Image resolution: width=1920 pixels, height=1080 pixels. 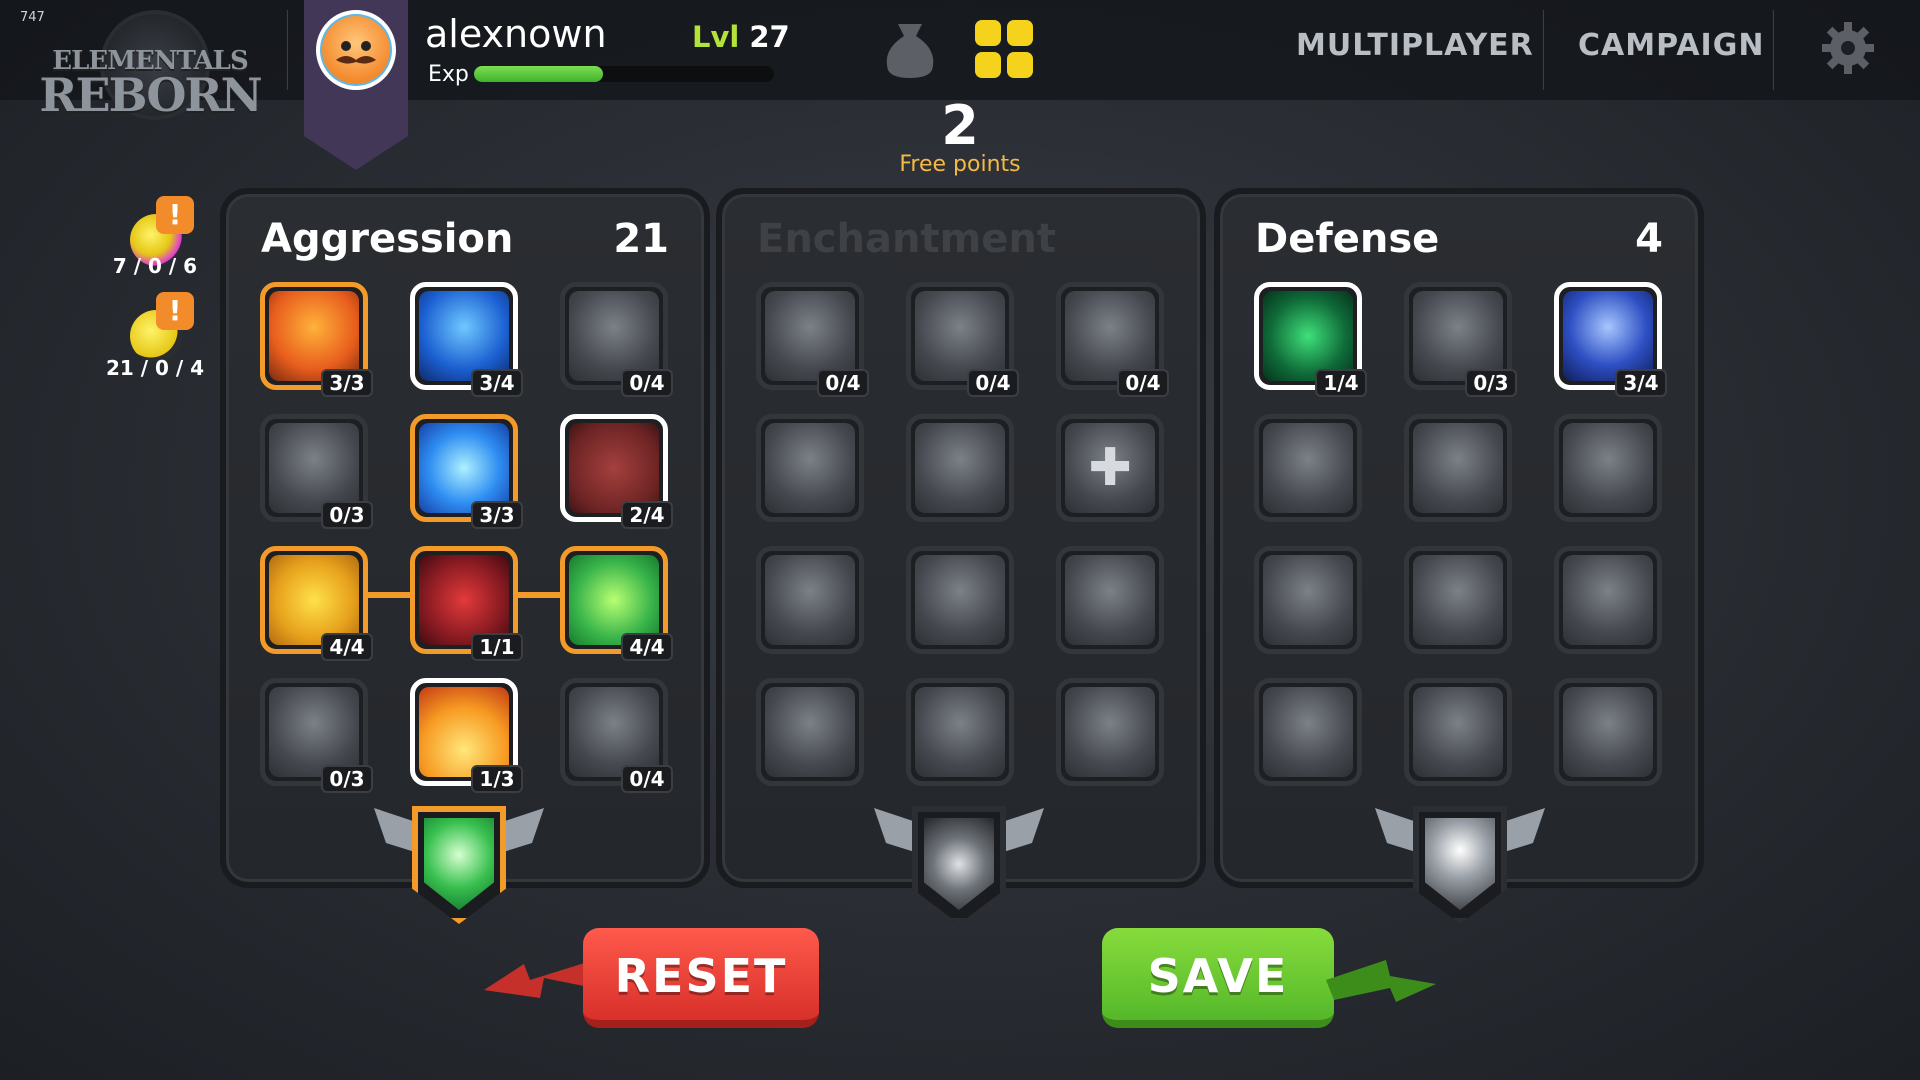 What do you see at coordinates (464, 600) in the screenshot?
I see `demon-crowd-icon` at bounding box center [464, 600].